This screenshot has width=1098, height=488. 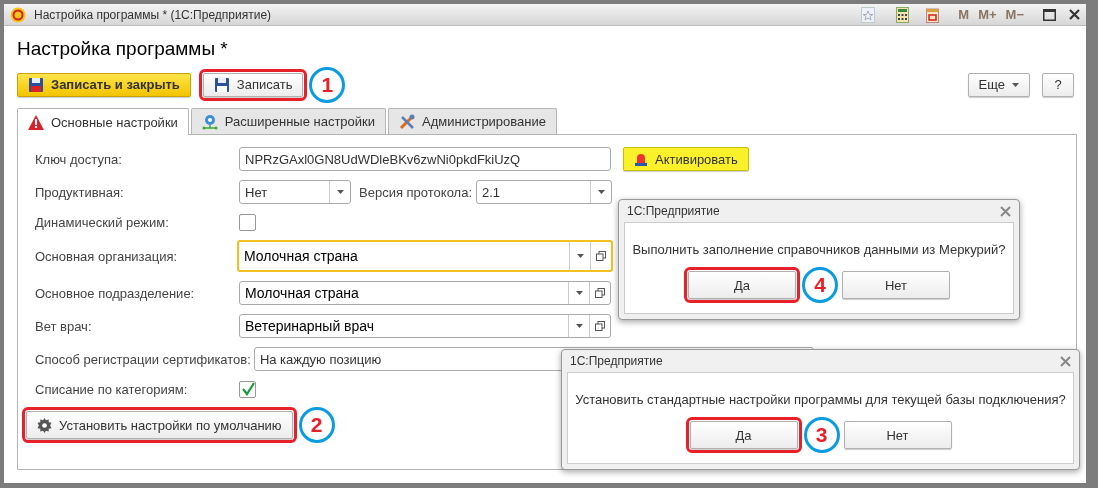 I want to click on alarm-light-icon, so click(x=641, y=159).